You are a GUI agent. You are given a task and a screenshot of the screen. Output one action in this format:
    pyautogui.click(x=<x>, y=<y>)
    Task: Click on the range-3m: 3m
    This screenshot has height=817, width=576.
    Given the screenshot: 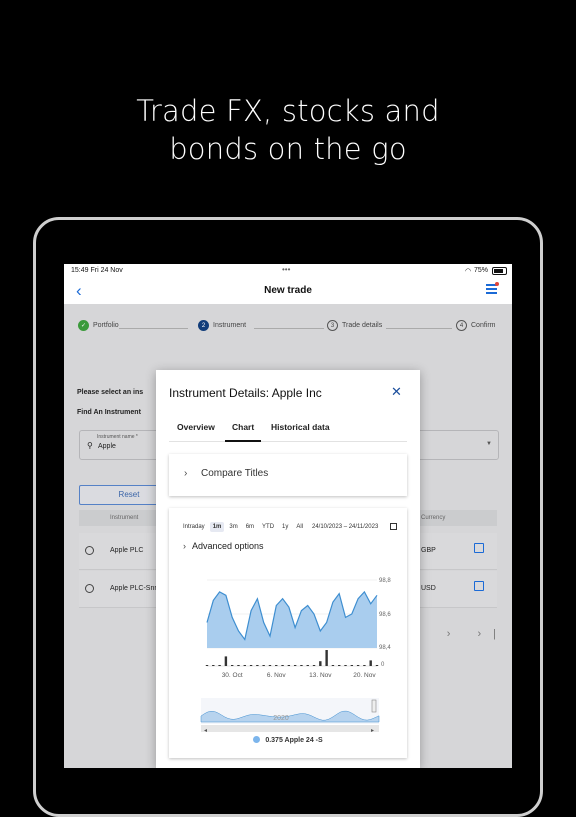 What is the action you would take?
    pyautogui.click(x=233, y=527)
    